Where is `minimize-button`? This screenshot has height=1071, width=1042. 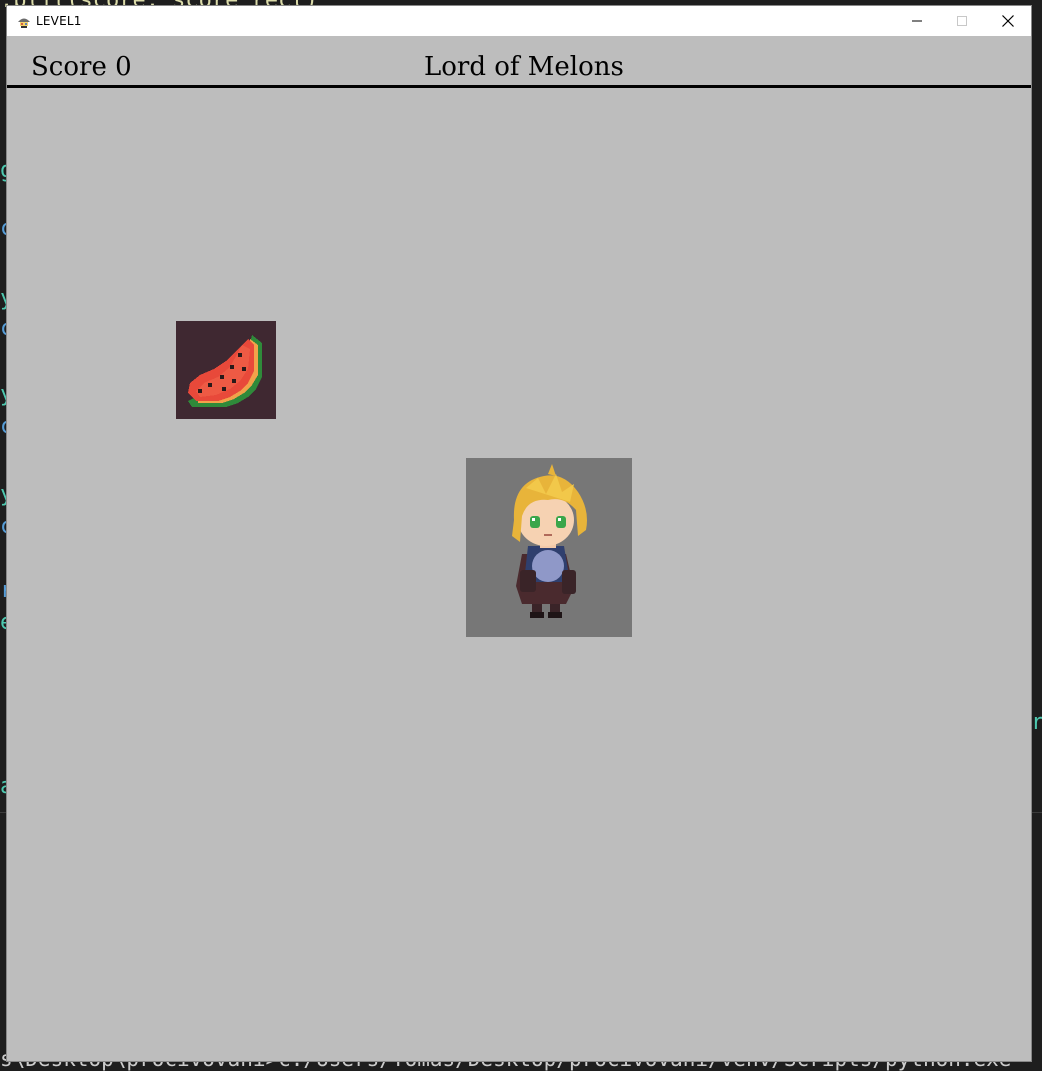 minimize-button is located at coordinates (917, 21).